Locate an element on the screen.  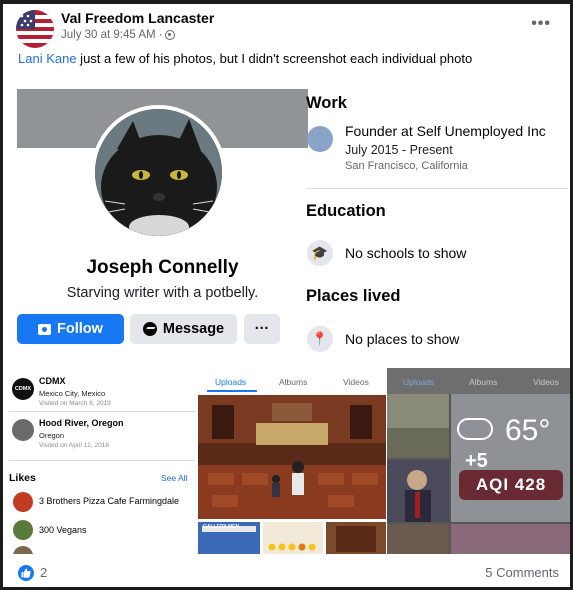
places-value: No places to show is located at coordinates (402, 339).